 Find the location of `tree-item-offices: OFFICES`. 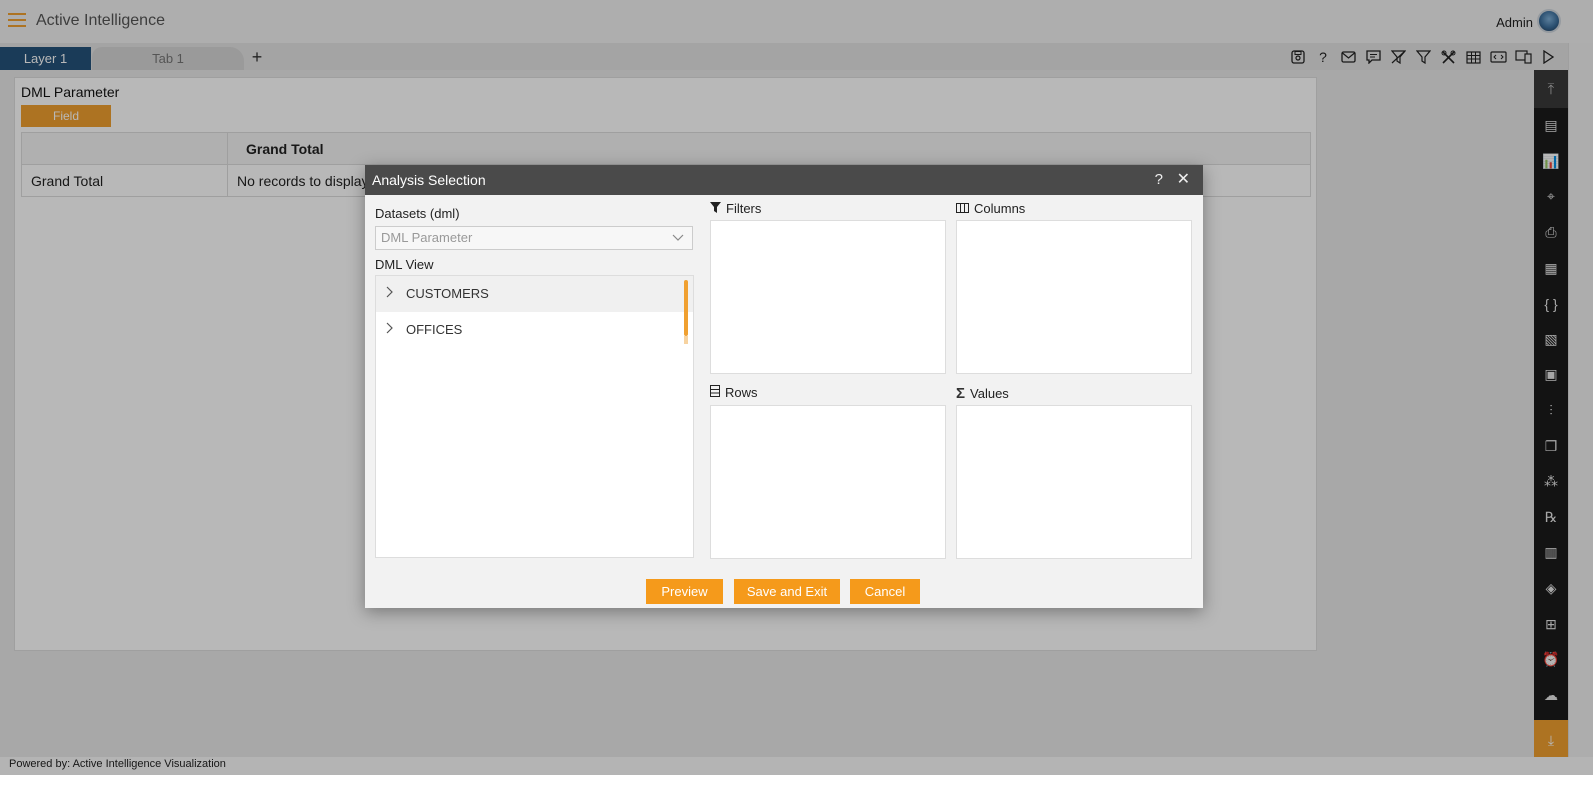

tree-item-offices: OFFICES is located at coordinates (534, 330).